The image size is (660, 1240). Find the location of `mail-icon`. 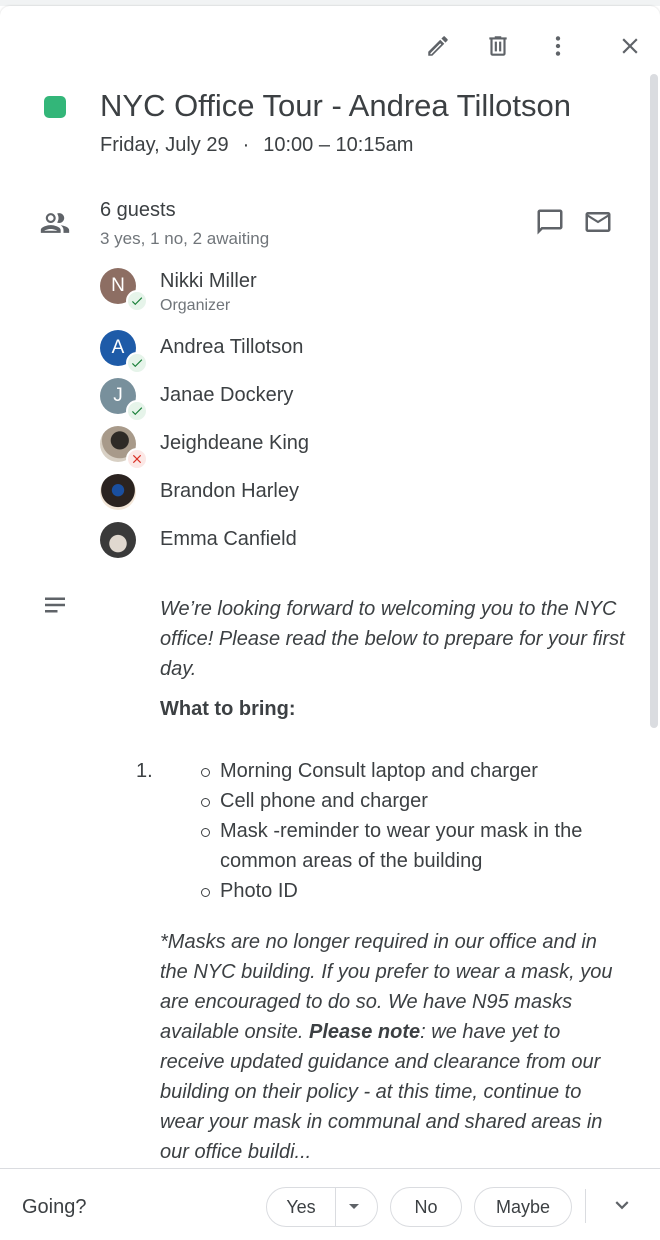

mail-icon is located at coordinates (598, 222).